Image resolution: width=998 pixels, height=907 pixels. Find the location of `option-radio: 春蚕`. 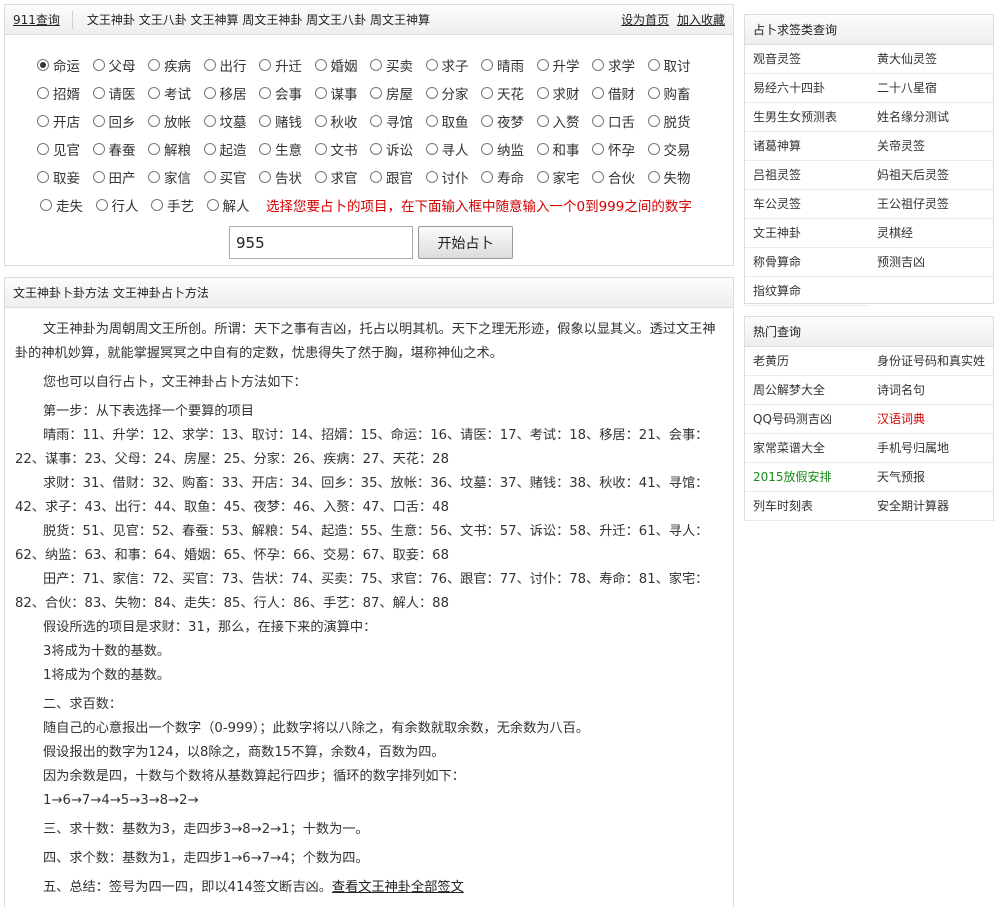

option-radio: 春蚕 is located at coordinates (120, 149).